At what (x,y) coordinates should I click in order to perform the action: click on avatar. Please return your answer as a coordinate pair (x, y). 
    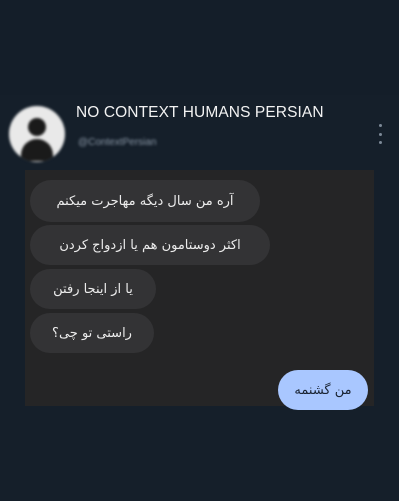
    Looking at the image, I should click on (37, 134).